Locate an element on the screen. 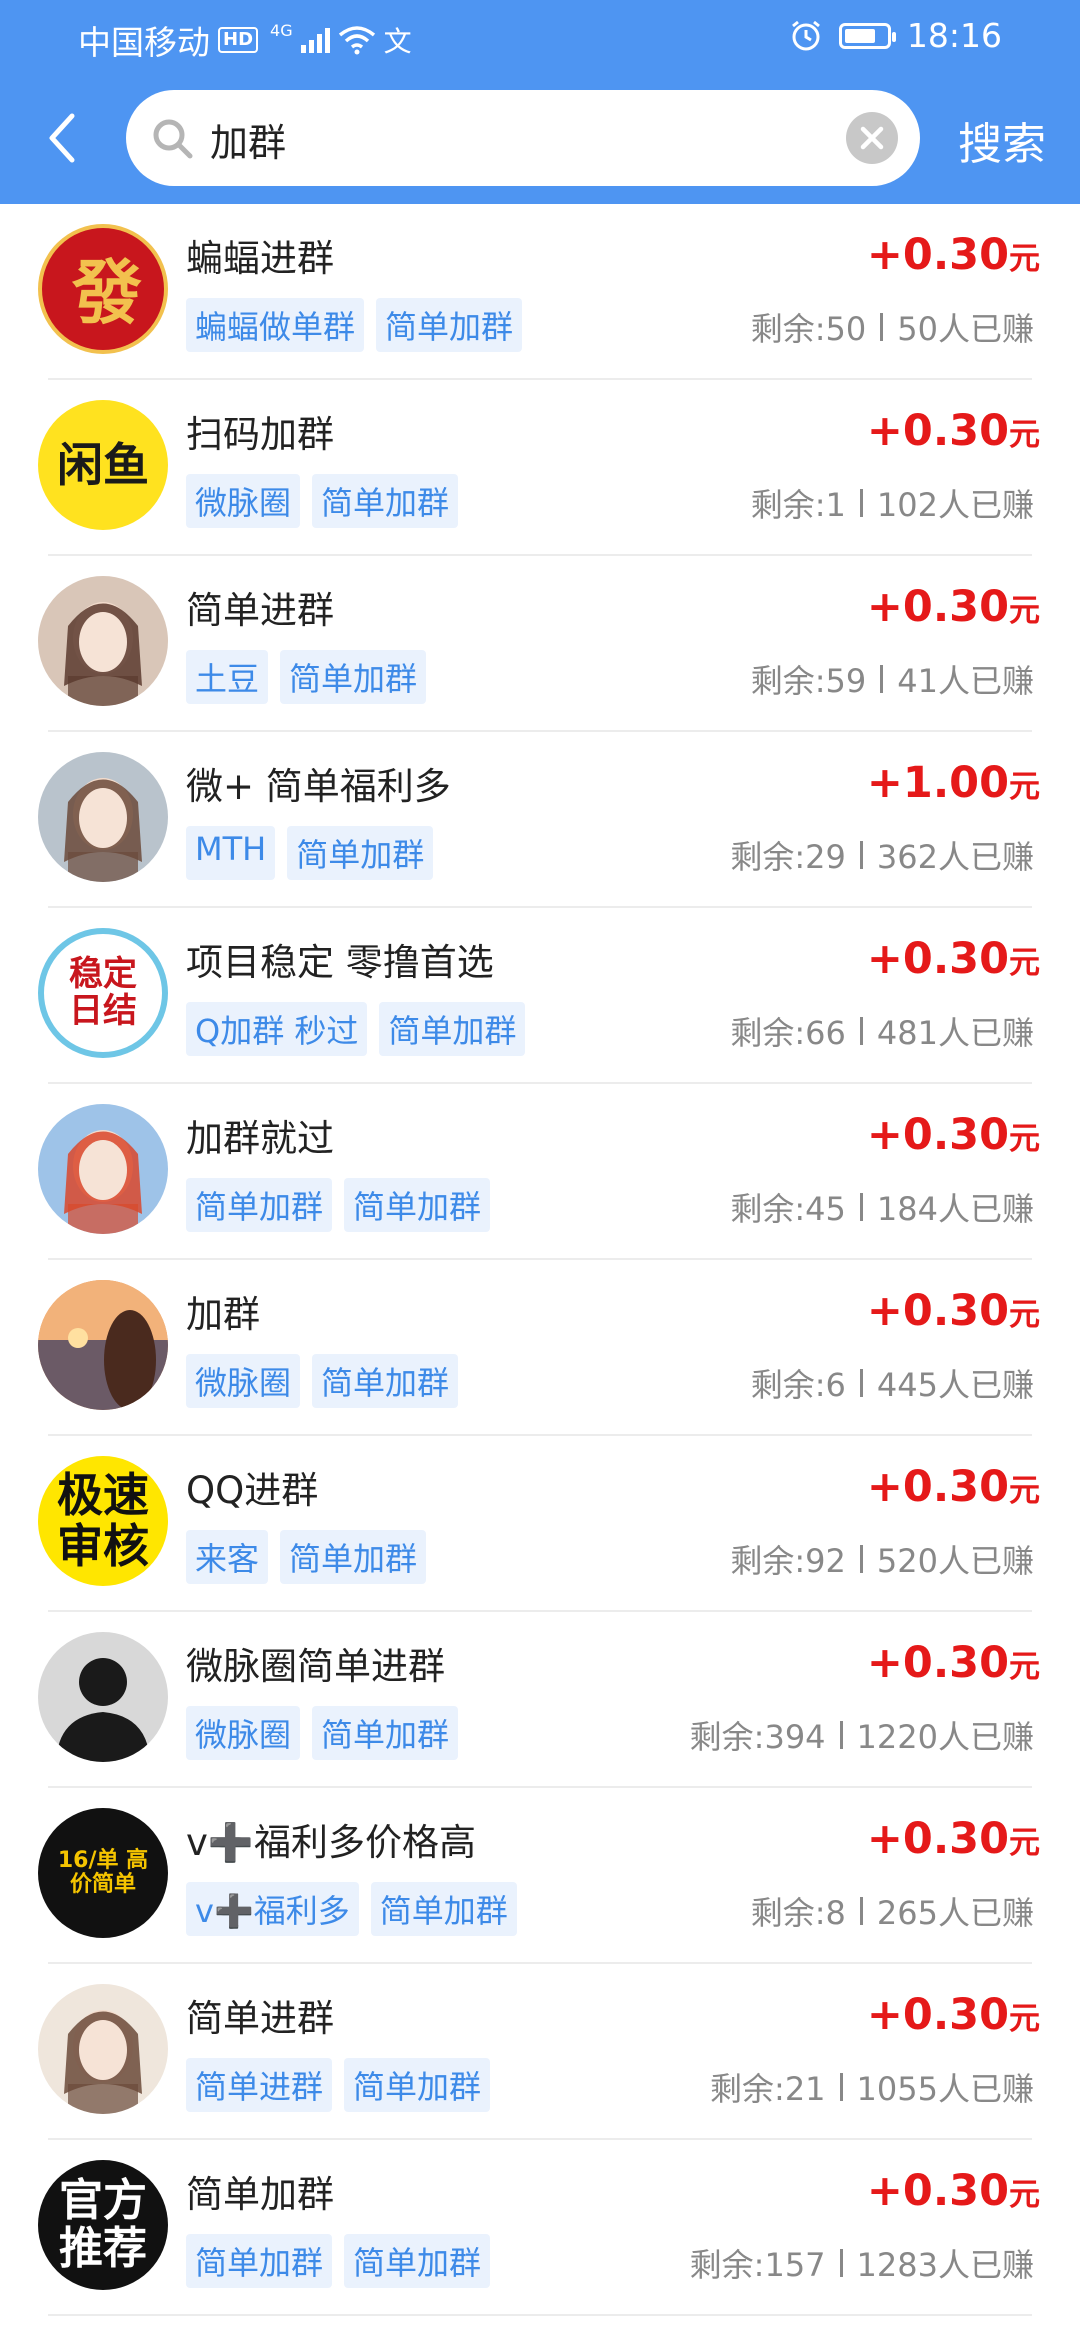 The image size is (1080, 2340). task-title: v➕福利多价格高 is located at coordinates (331, 1842).